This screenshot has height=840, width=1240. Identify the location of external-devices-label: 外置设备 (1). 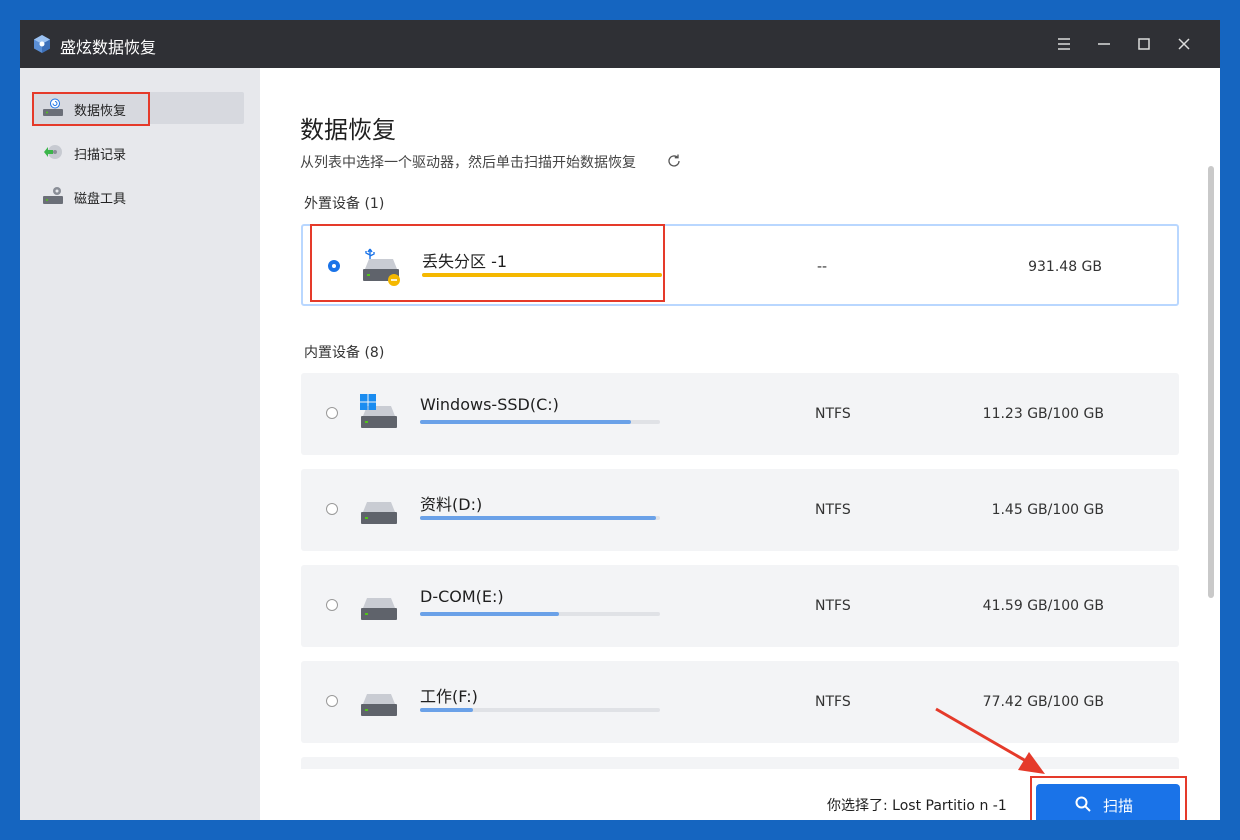
(344, 204).